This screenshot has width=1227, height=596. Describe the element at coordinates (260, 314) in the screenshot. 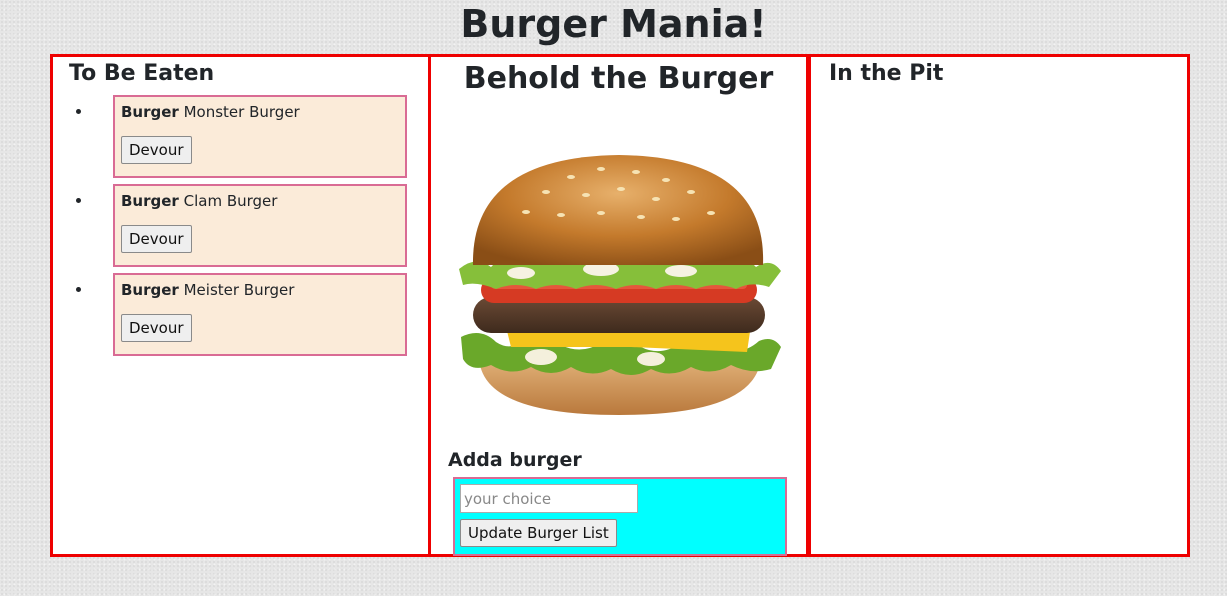

I see `burger-card: Burger Meister Burger Devour` at that location.